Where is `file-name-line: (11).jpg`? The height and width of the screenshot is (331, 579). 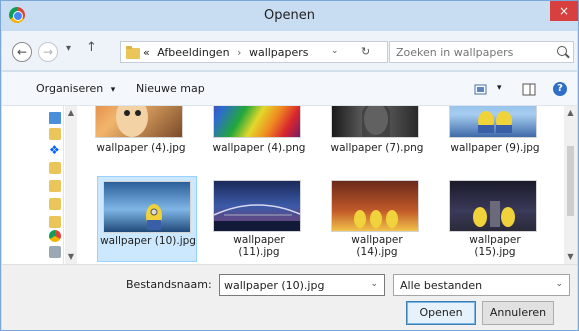
file-name-line: (11).jpg is located at coordinates (259, 252).